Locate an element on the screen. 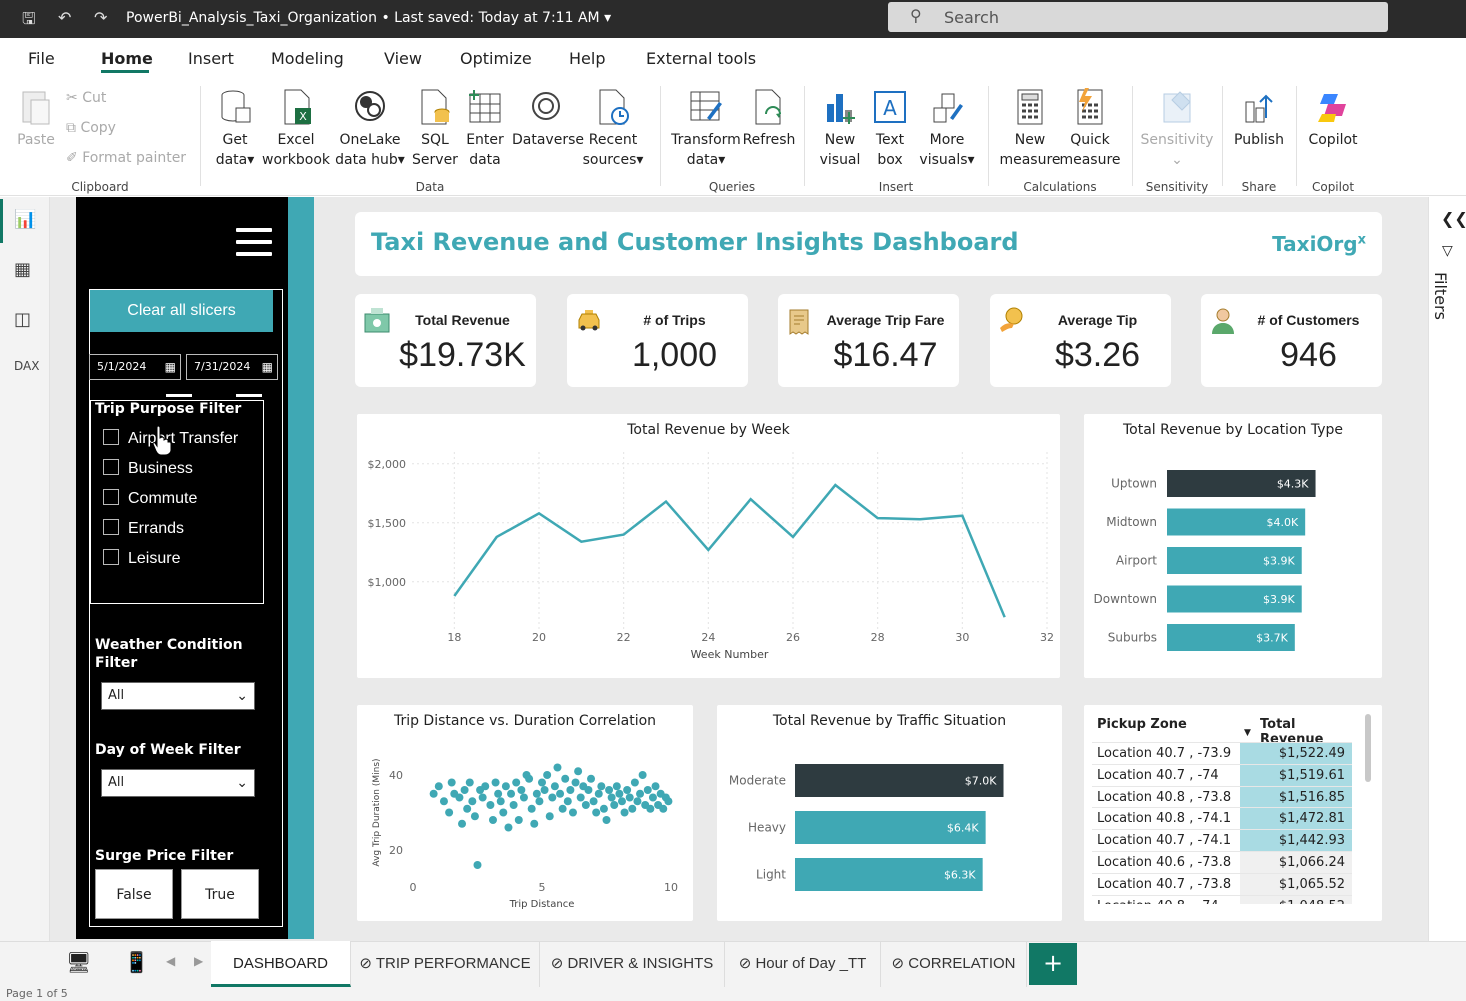  surge-false-button: False is located at coordinates (134, 894).